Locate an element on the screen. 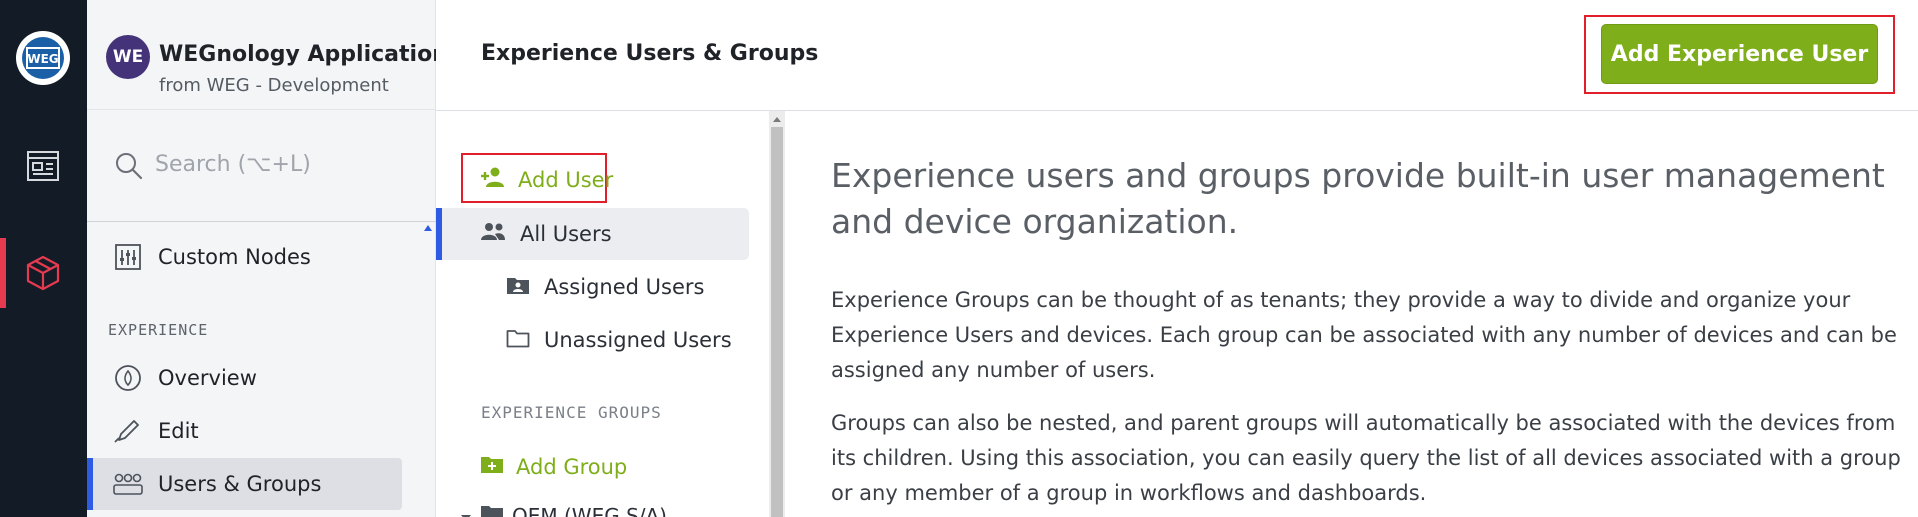  tree-item-group: OEM (WEG S/A) is located at coordinates (563, 510).